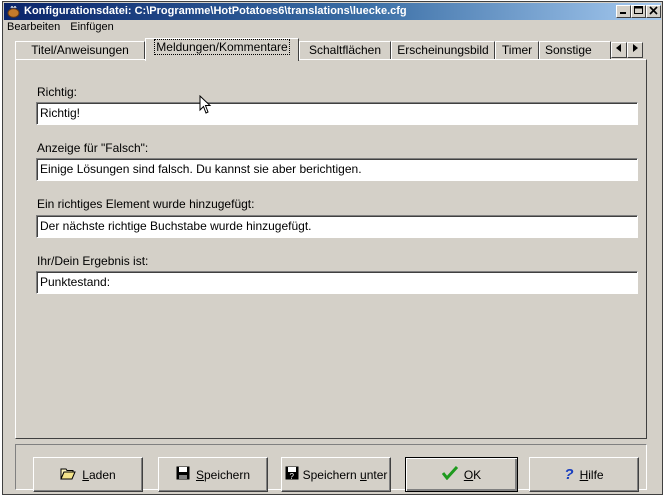  What do you see at coordinates (57, 92) in the screenshot?
I see `field-label-richtig: Richtig:` at bounding box center [57, 92].